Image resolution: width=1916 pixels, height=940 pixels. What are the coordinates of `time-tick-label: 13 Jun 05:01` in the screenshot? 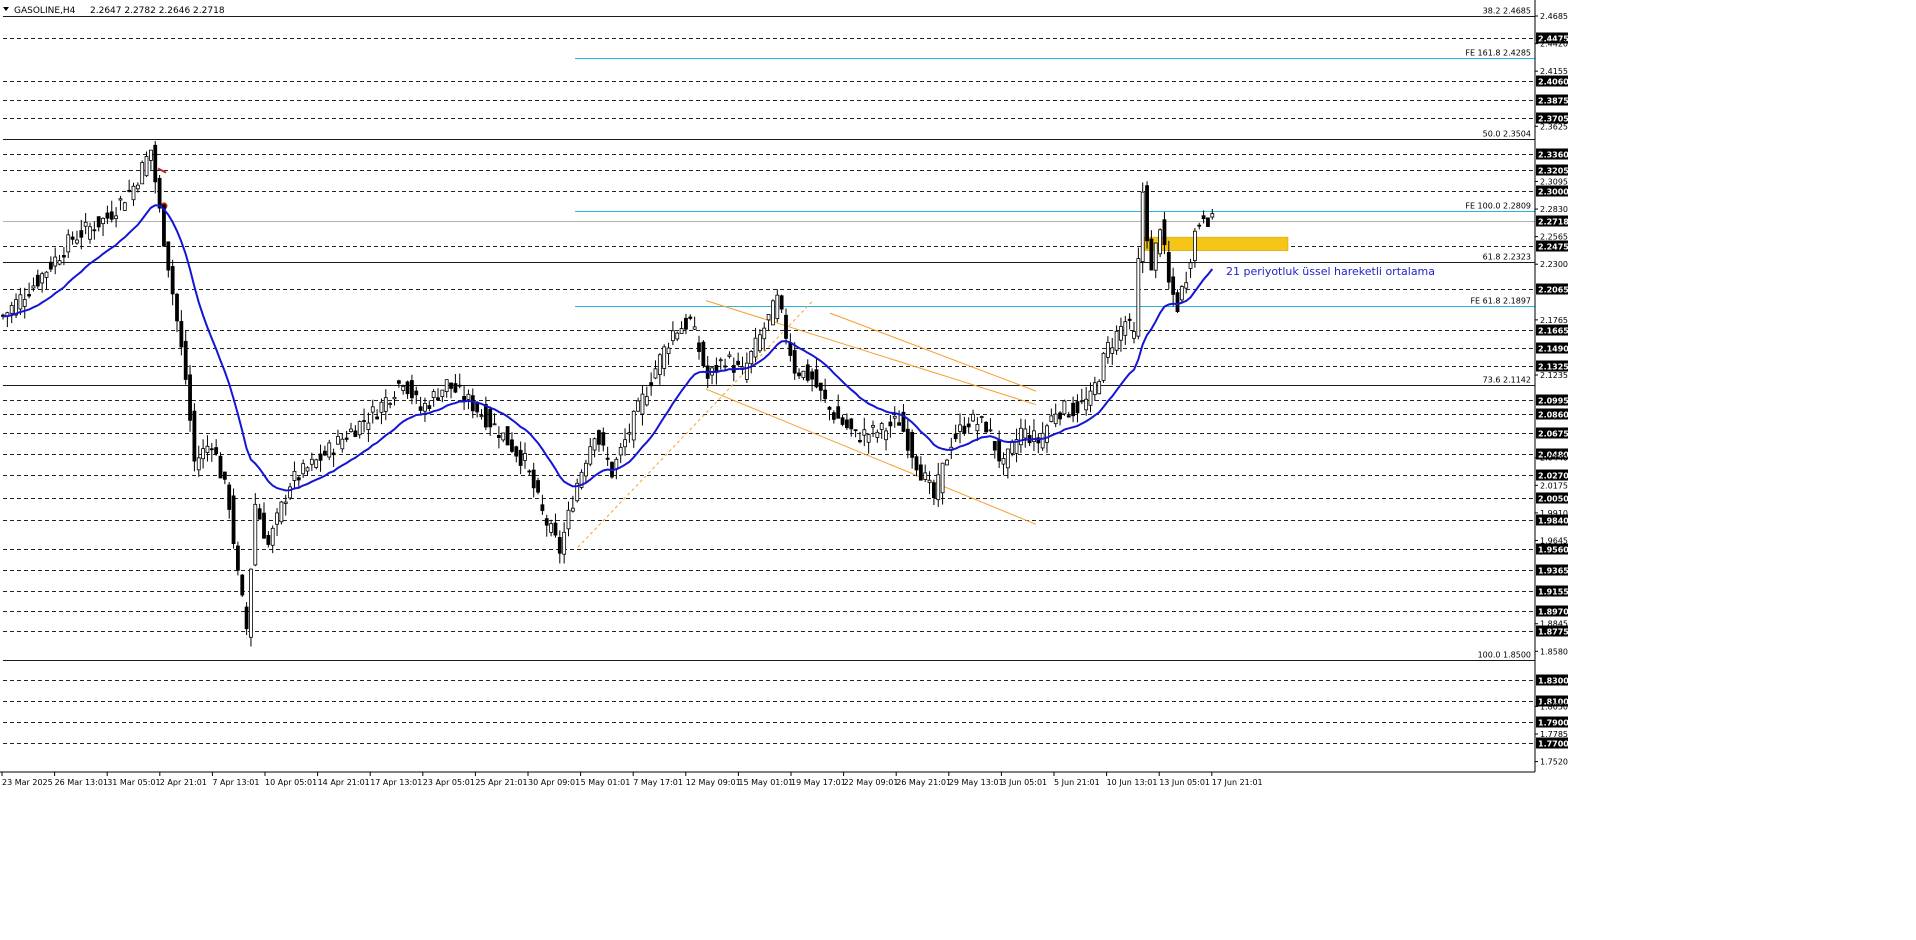 It's located at (1184, 782).